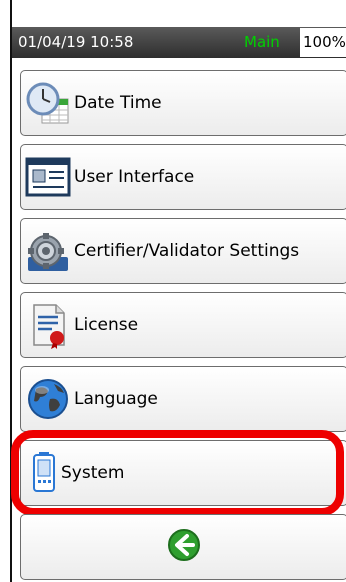  I want to click on clock-calendar-icon, so click(48, 103).